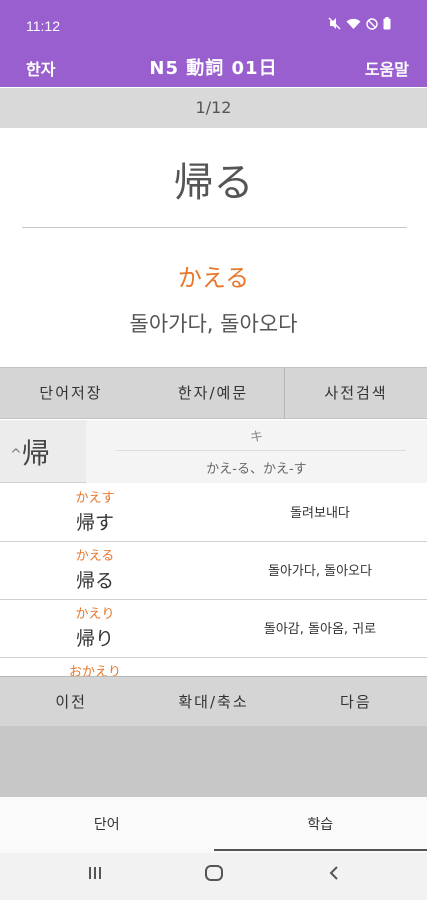 This screenshot has width=427, height=900. I want to click on kanji-char: ^帰, so click(30, 452).